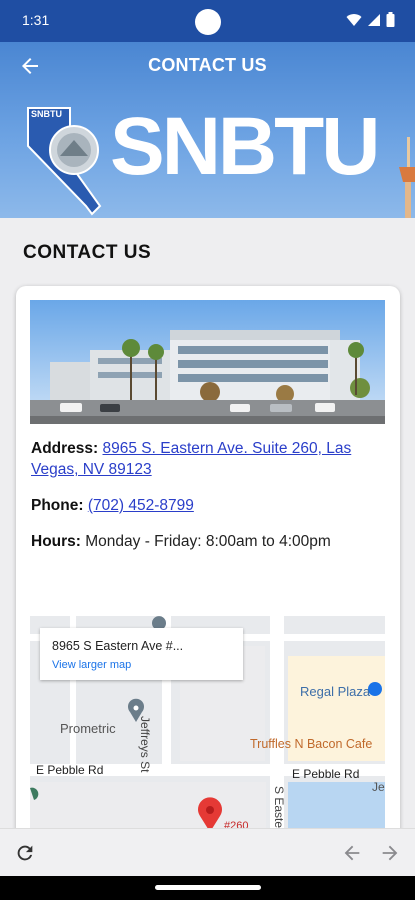  What do you see at coordinates (207, 362) in the screenshot?
I see `office-building-photo` at bounding box center [207, 362].